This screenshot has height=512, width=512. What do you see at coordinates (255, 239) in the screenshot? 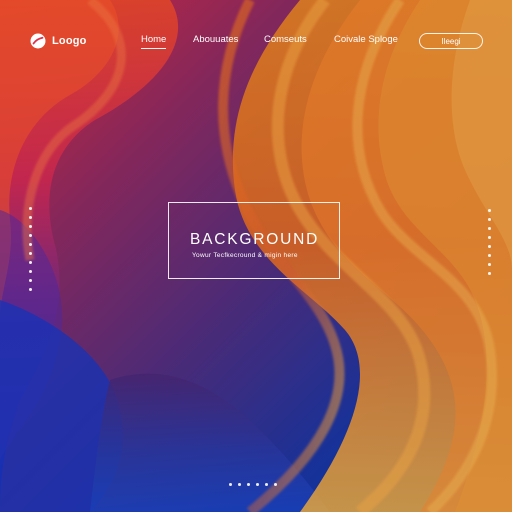
I see `hero-title: BACKGROUND` at bounding box center [255, 239].